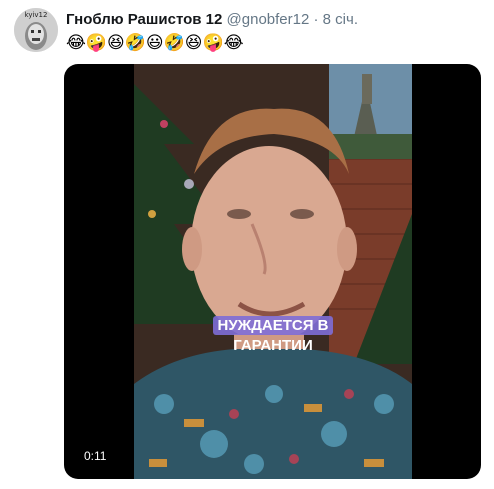 The height and width of the screenshot is (489, 494). I want to click on timestamp: 8 січ., so click(340, 19).